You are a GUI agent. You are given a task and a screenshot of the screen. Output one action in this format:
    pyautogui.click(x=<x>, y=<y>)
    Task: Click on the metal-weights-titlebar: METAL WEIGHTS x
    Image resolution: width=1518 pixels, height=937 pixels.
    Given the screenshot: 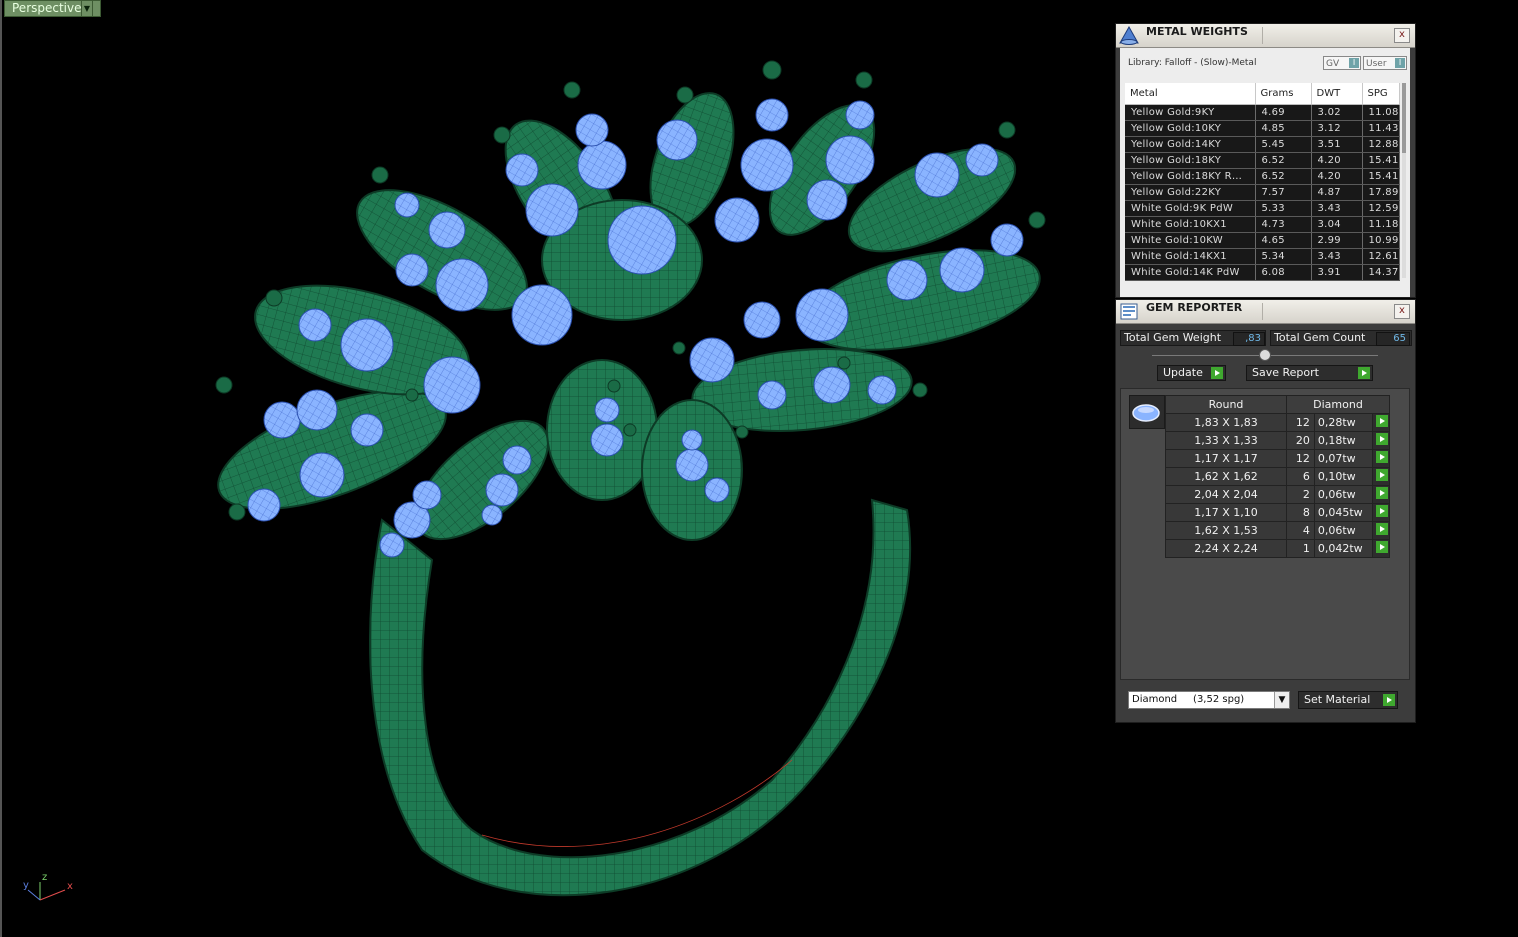 What is the action you would take?
    pyautogui.click(x=1265, y=36)
    